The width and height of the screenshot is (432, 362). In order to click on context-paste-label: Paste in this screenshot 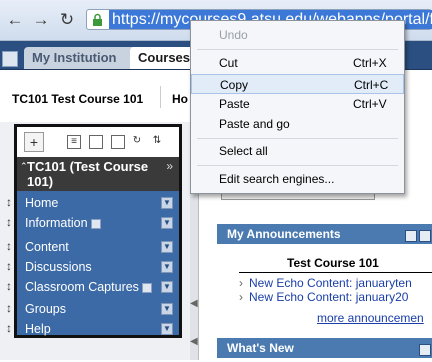, I will do `click(234, 104)`.